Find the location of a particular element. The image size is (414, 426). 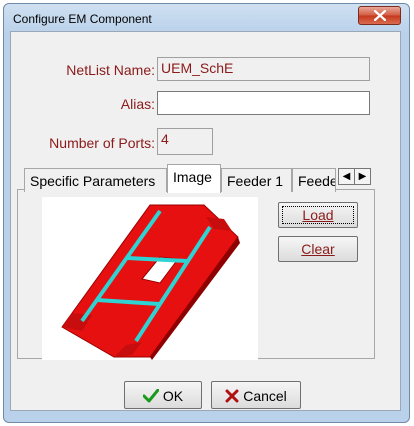

cancel-label: Cancel is located at coordinates (265, 396).